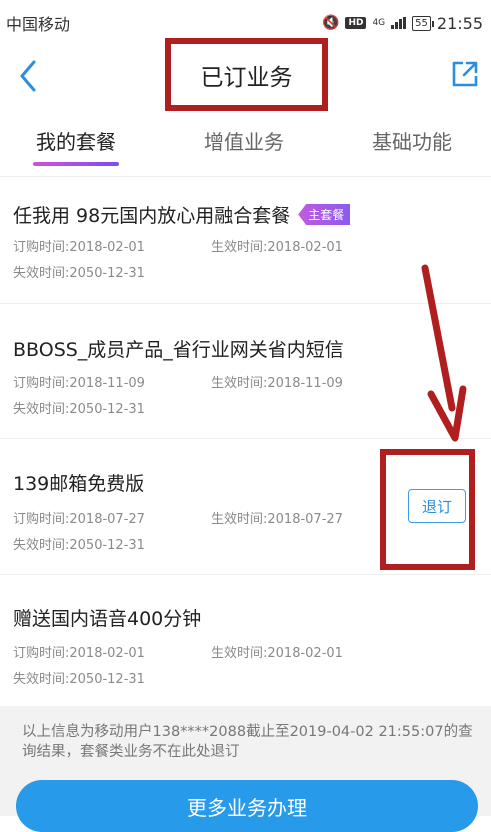 Image resolution: width=491 pixels, height=832 pixels. What do you see at coordinates (76, 164) in the screenshot?
I see `active-tab-indicator` at bounding box center [76, 164].